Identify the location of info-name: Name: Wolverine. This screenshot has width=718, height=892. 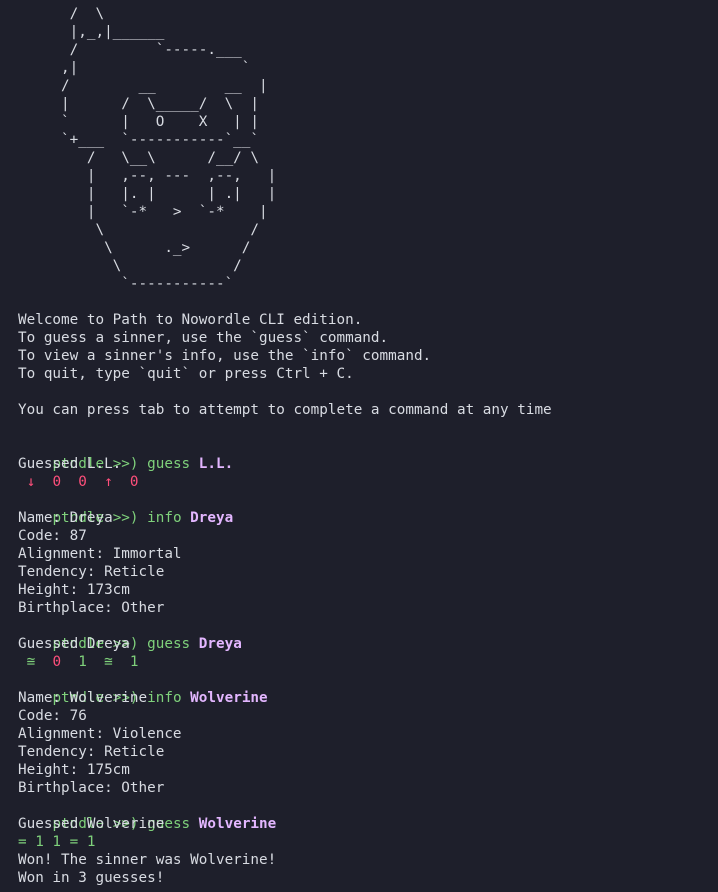
(83, 698).